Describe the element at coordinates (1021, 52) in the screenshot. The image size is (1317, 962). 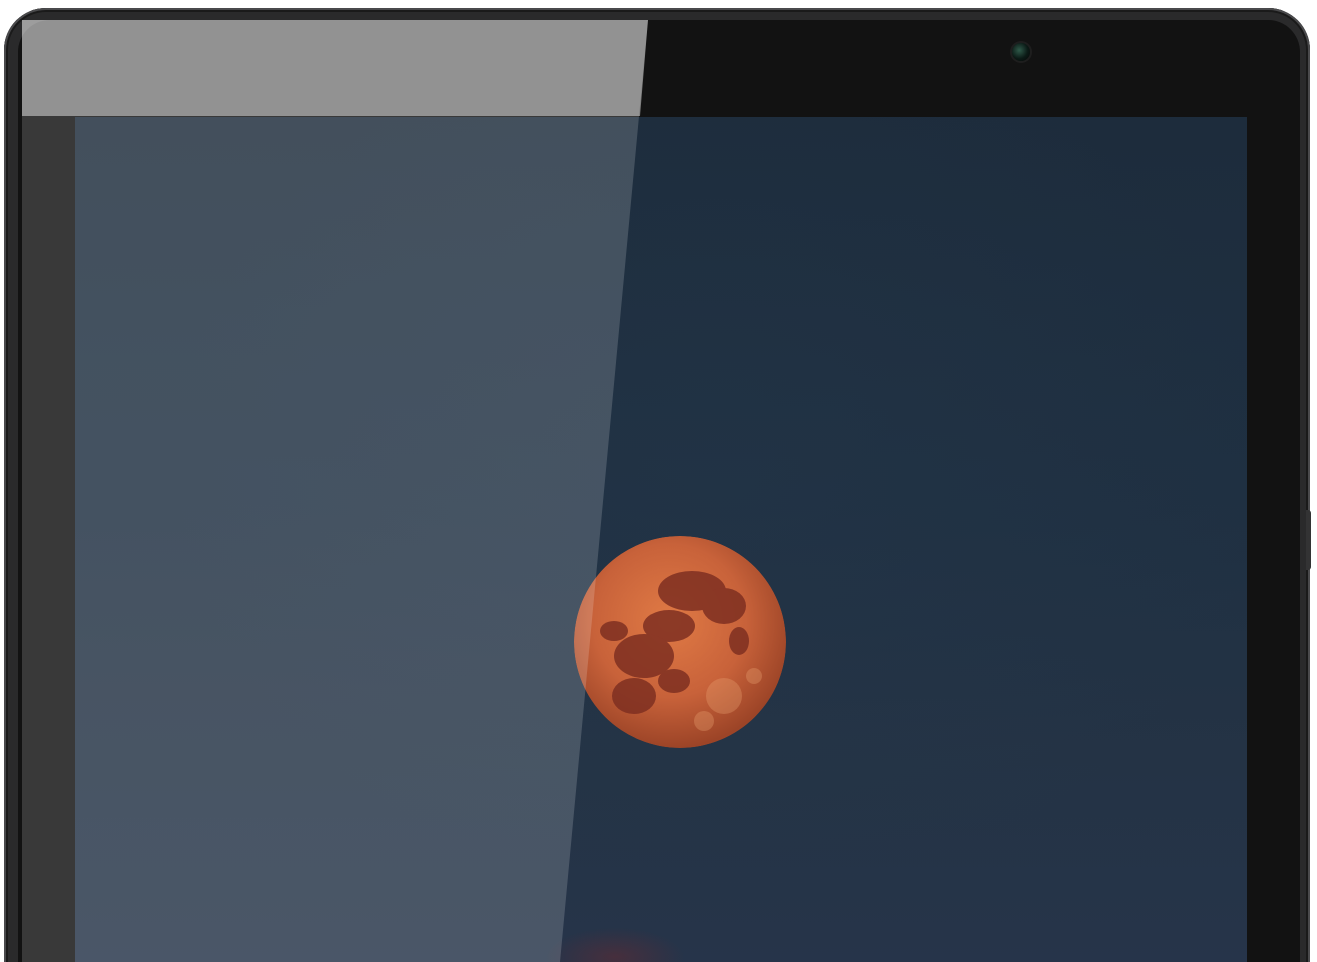
I see `front-camera-icon` at that location.